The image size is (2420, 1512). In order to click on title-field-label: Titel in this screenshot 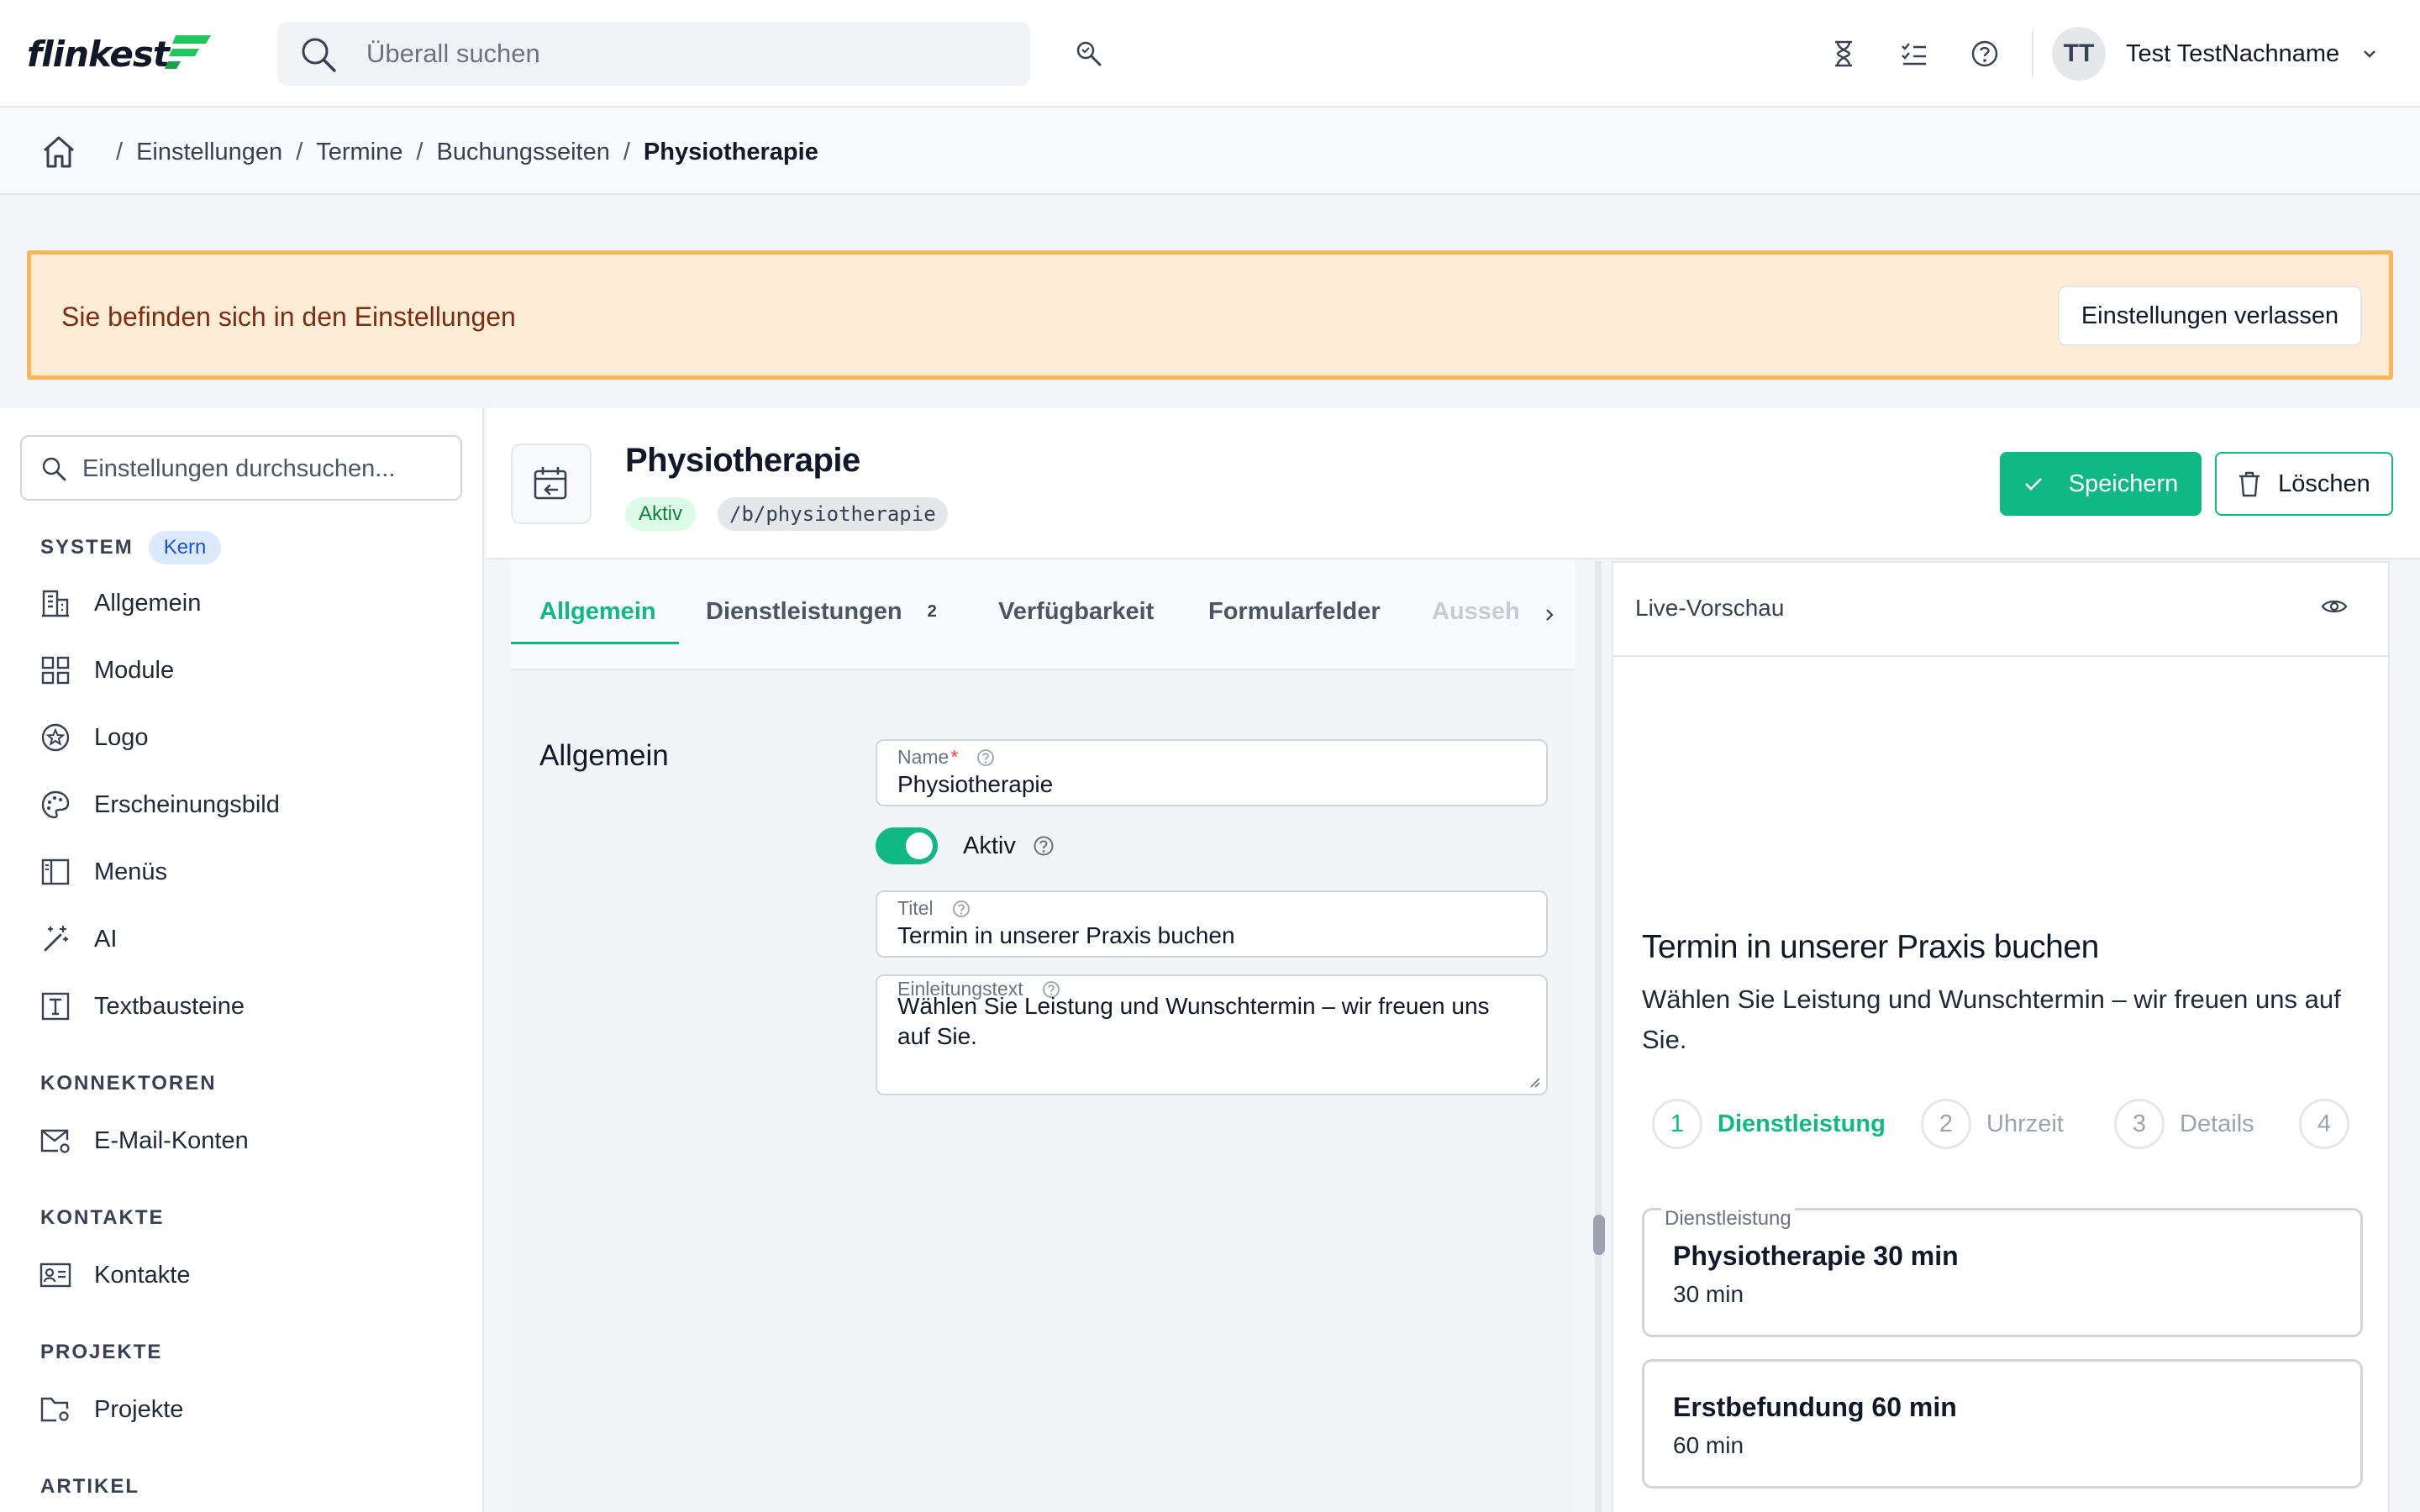, I will do `click(934, 908)`.